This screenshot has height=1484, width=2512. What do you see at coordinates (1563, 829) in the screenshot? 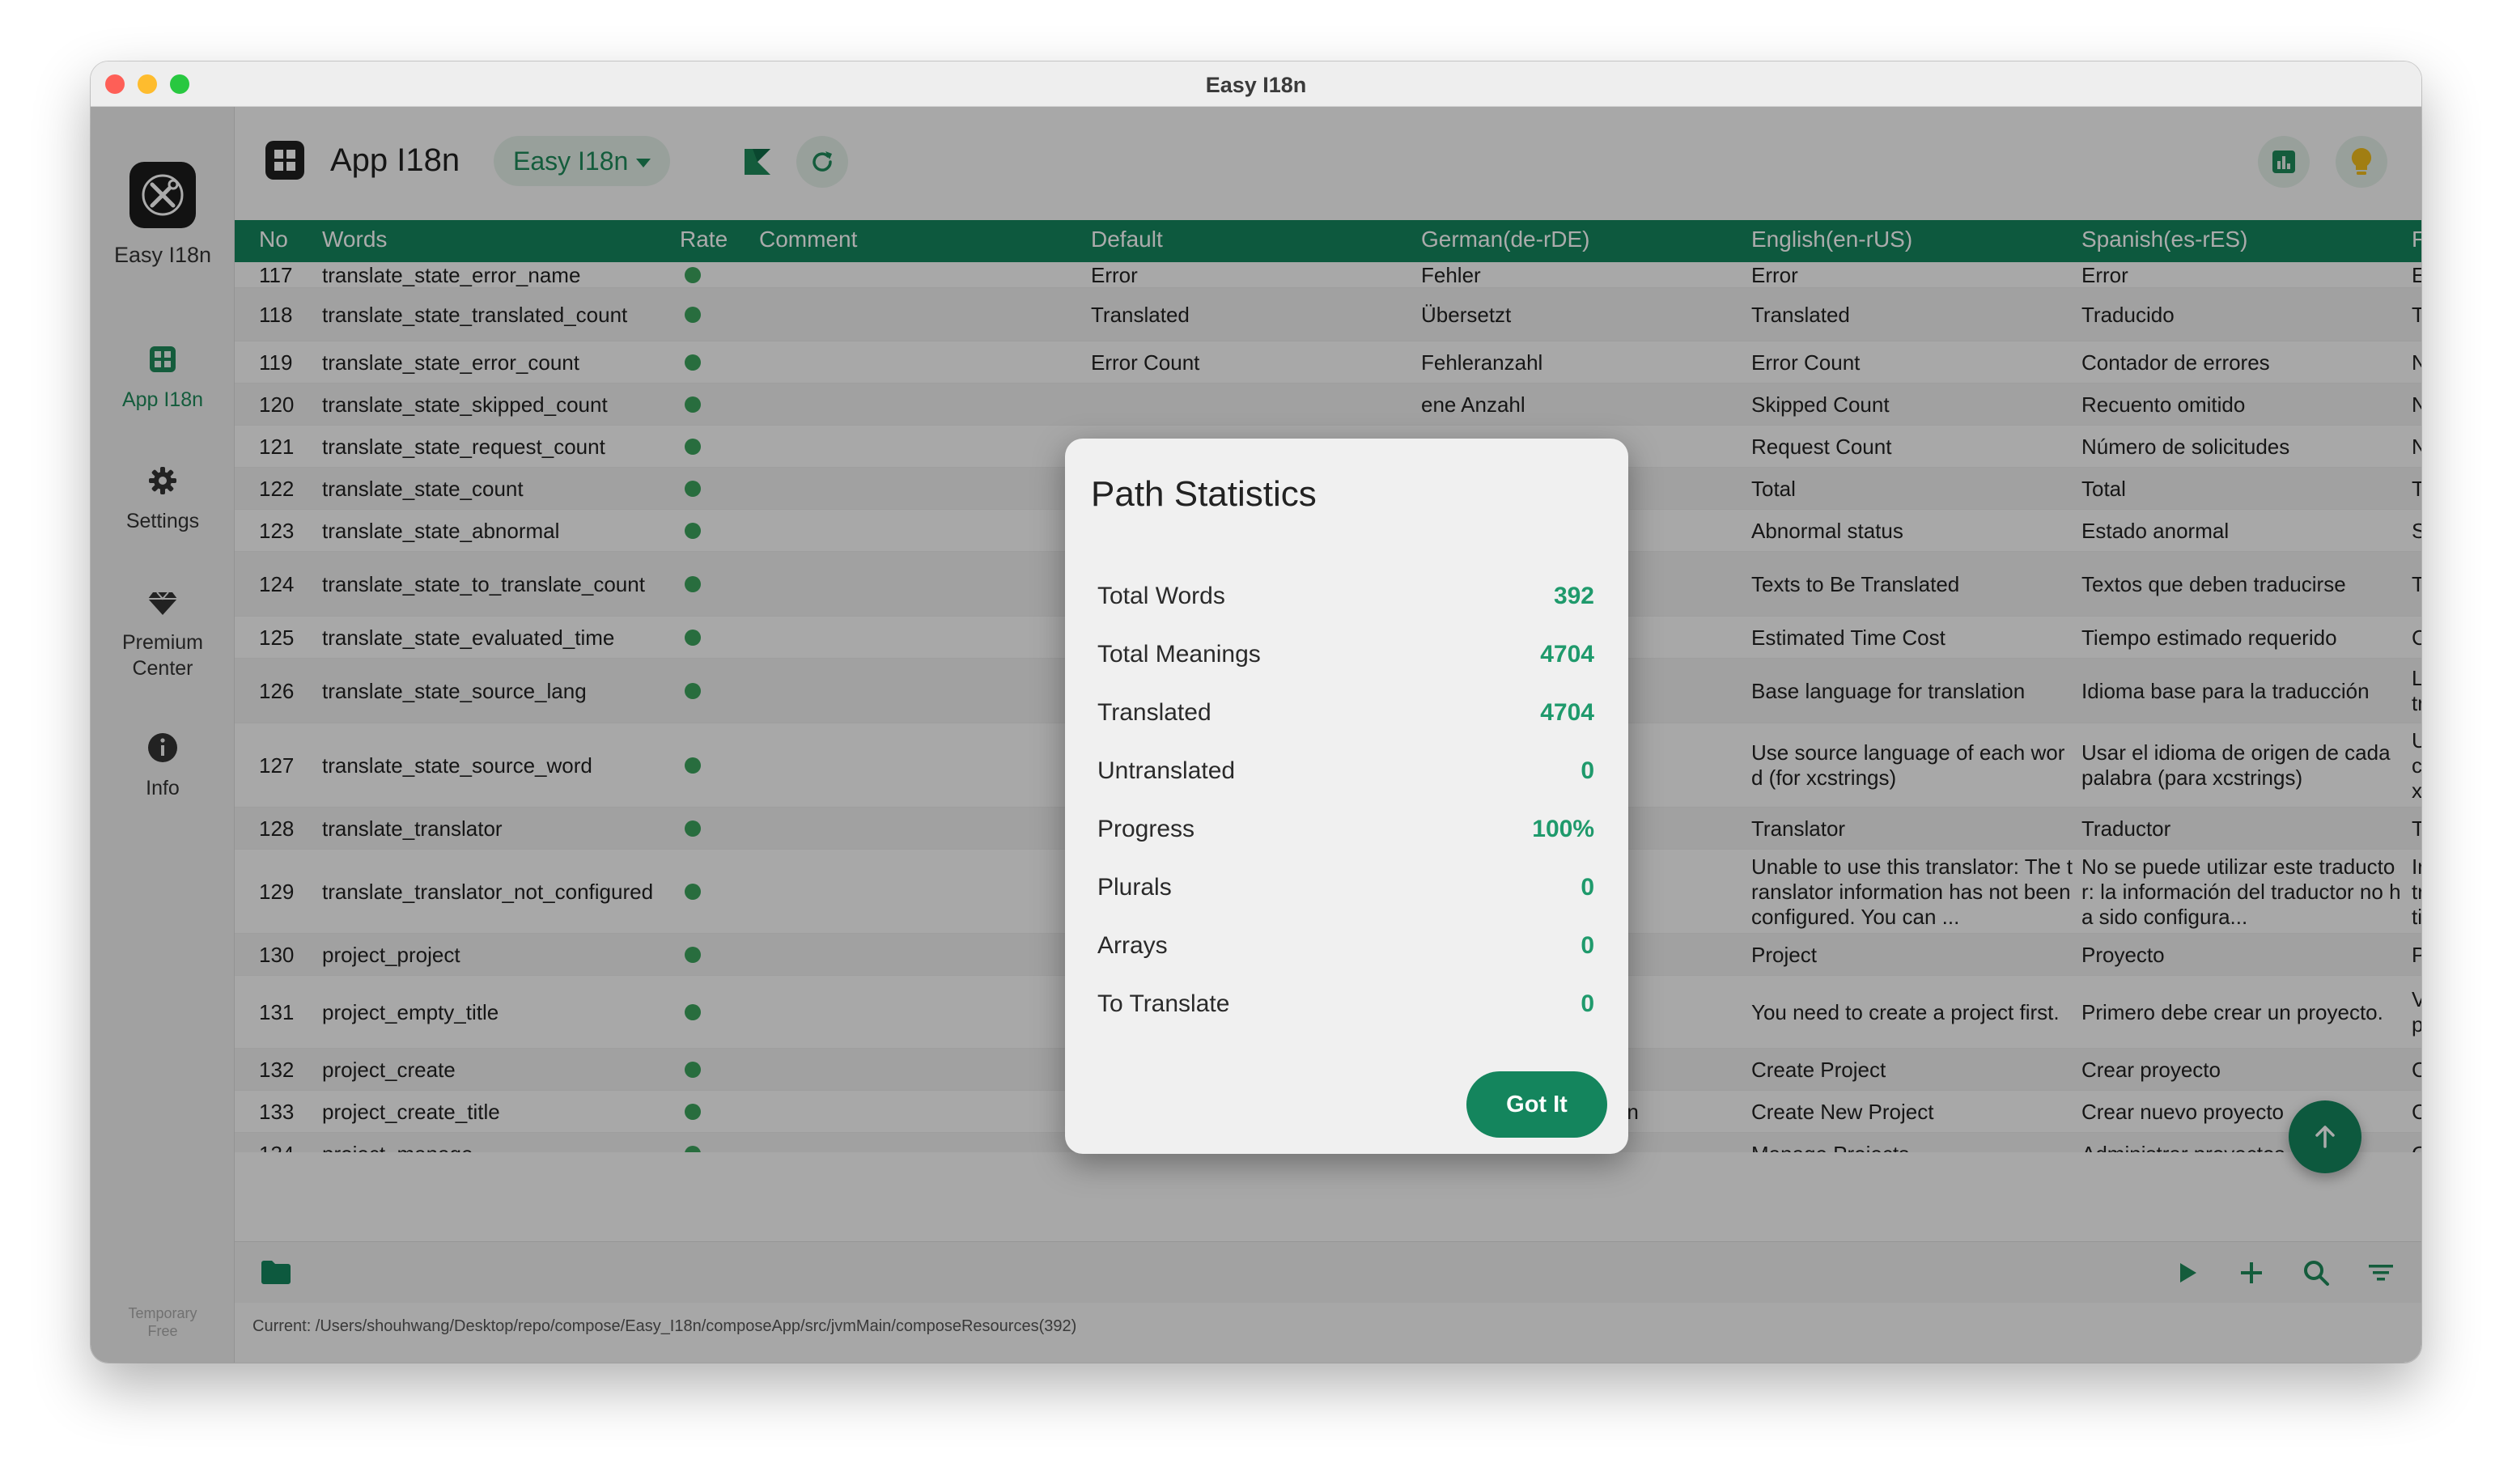
I see `stat-value: 100%` at bounding box center [1563, 829].